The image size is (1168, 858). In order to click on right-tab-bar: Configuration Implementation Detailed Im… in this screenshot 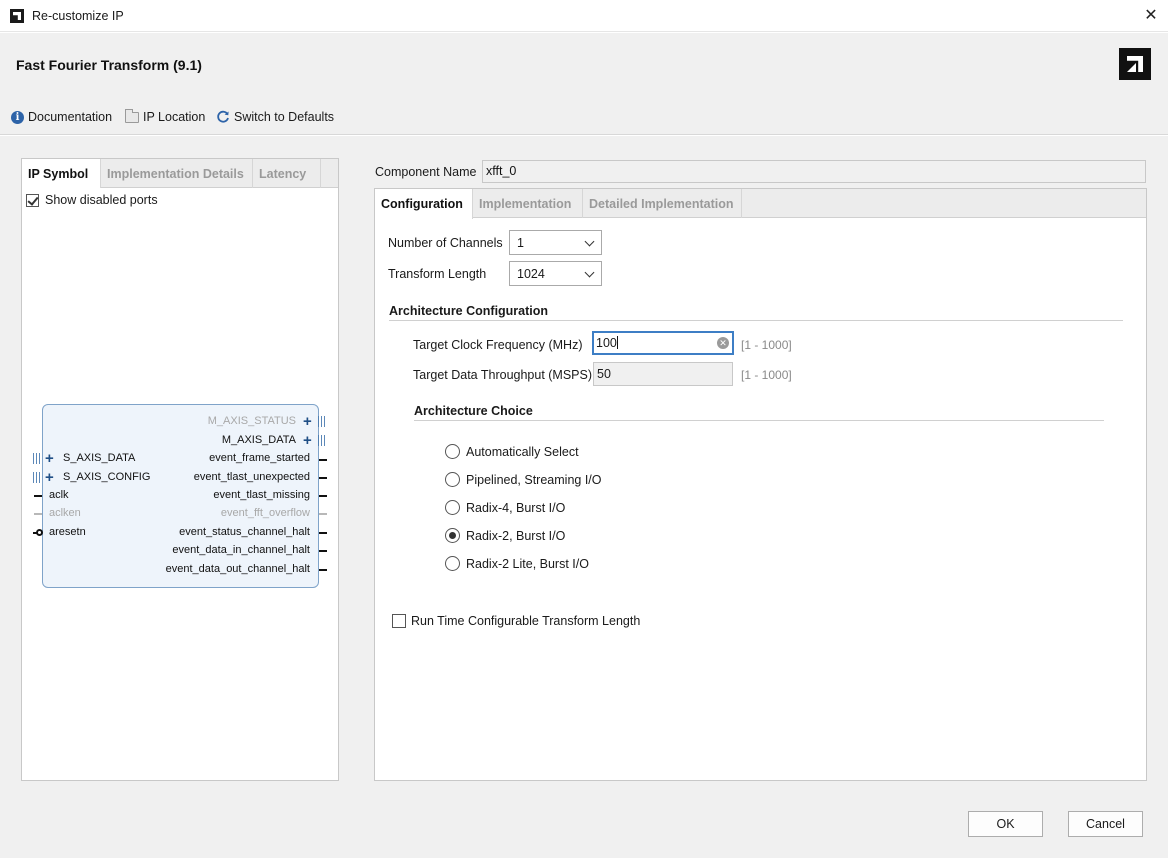, I will do `click(760, 204)`.